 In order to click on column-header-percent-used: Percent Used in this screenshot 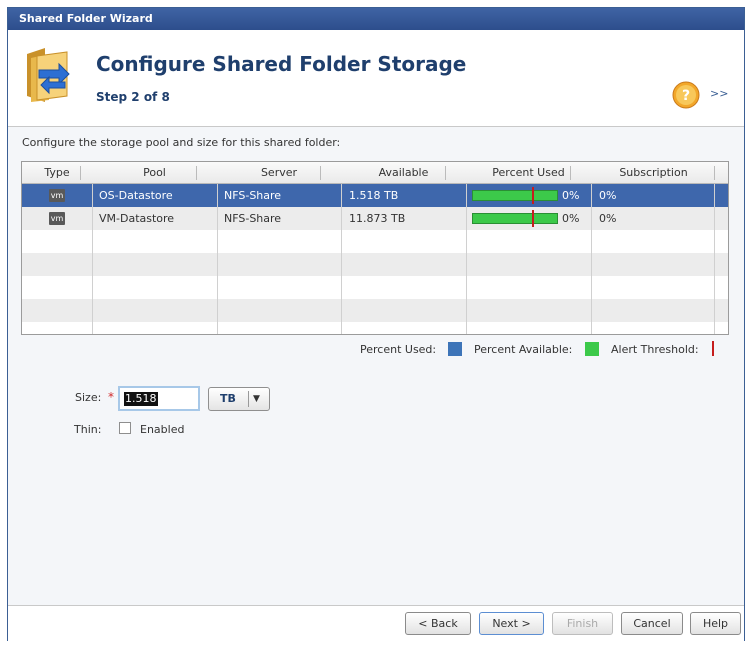, I will do `click(528, 173)`.